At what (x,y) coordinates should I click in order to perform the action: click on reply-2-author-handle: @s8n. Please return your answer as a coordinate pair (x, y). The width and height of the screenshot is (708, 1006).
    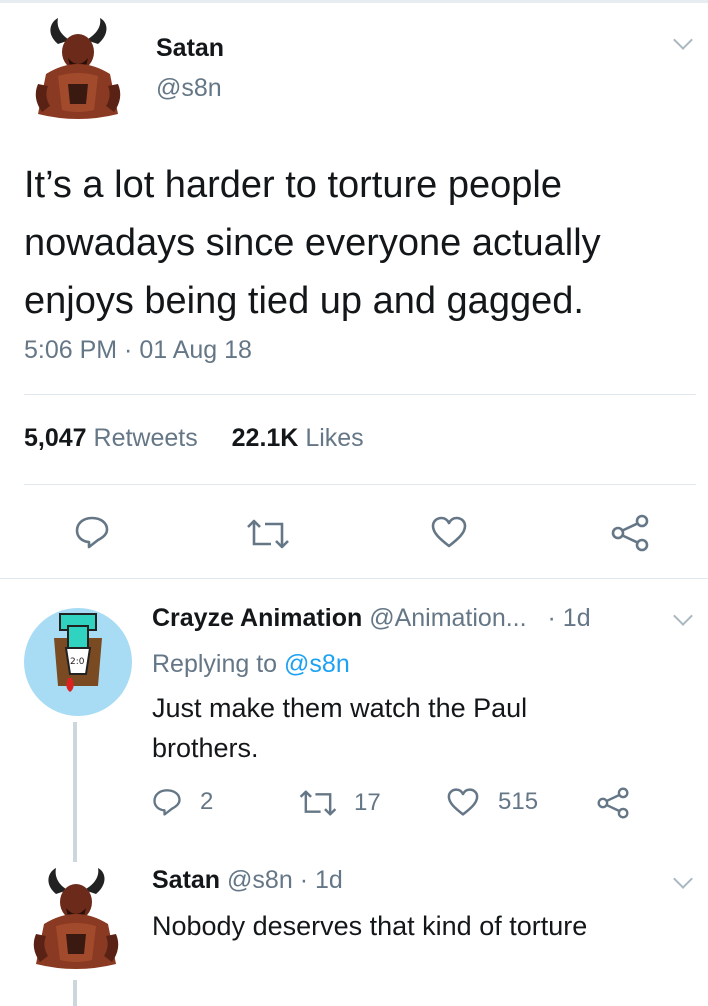
    Looking at the image, I should click on (260, 880).